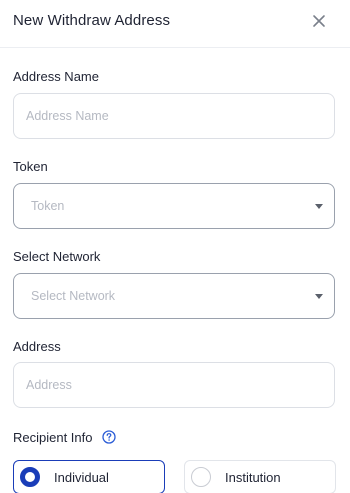  I want to click on address-name-field, so click(174, 116).